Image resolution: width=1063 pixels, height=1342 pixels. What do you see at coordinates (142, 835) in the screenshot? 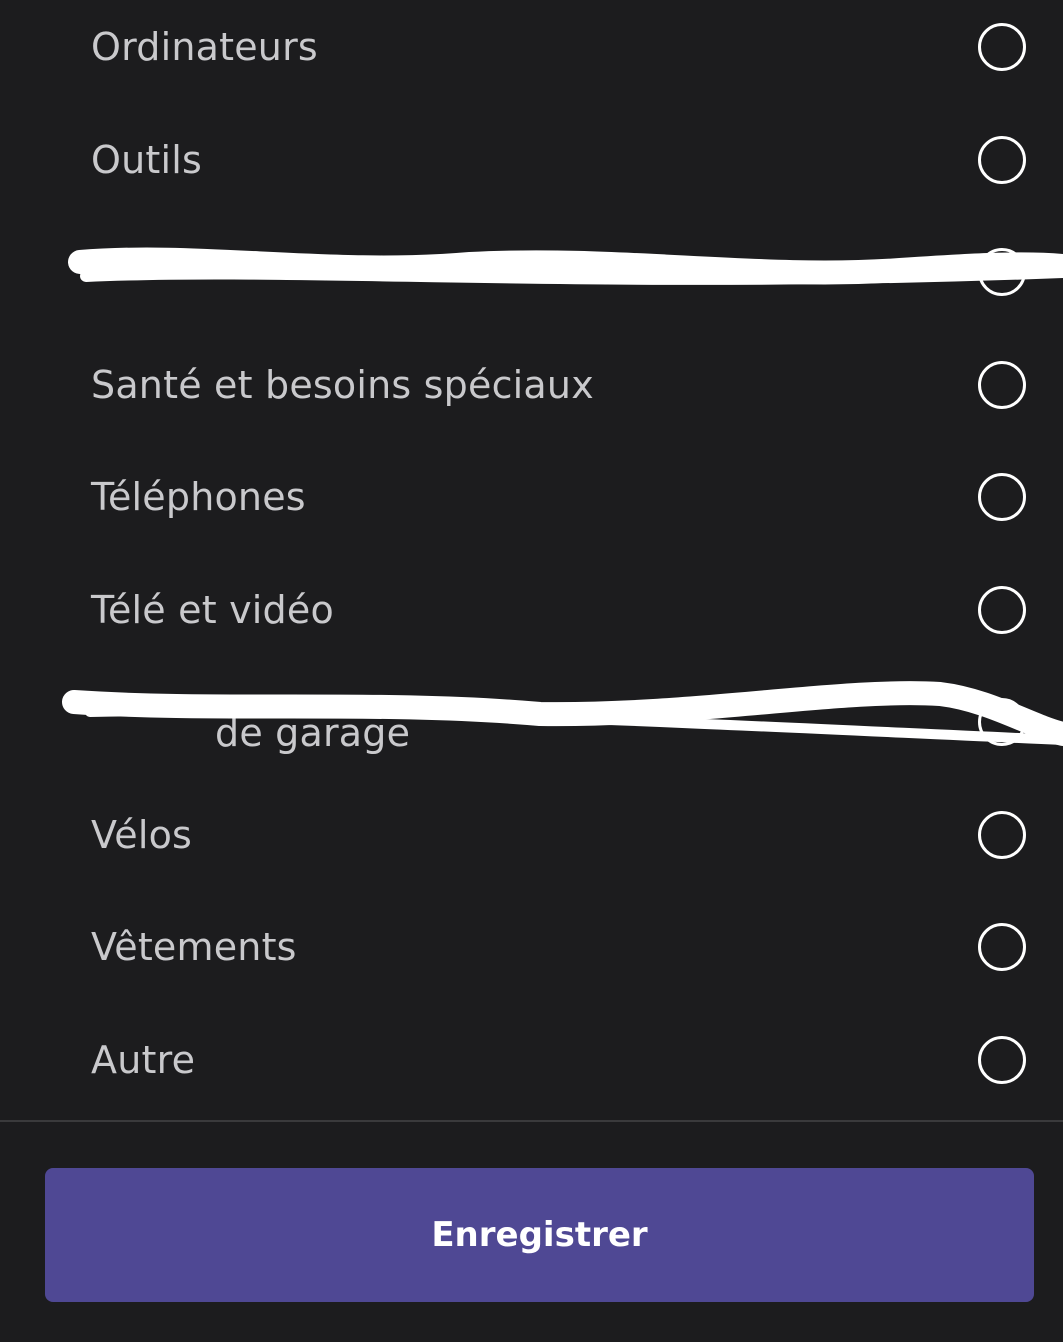
I see `category-label: Vélos` at bounding box center [142, 835].